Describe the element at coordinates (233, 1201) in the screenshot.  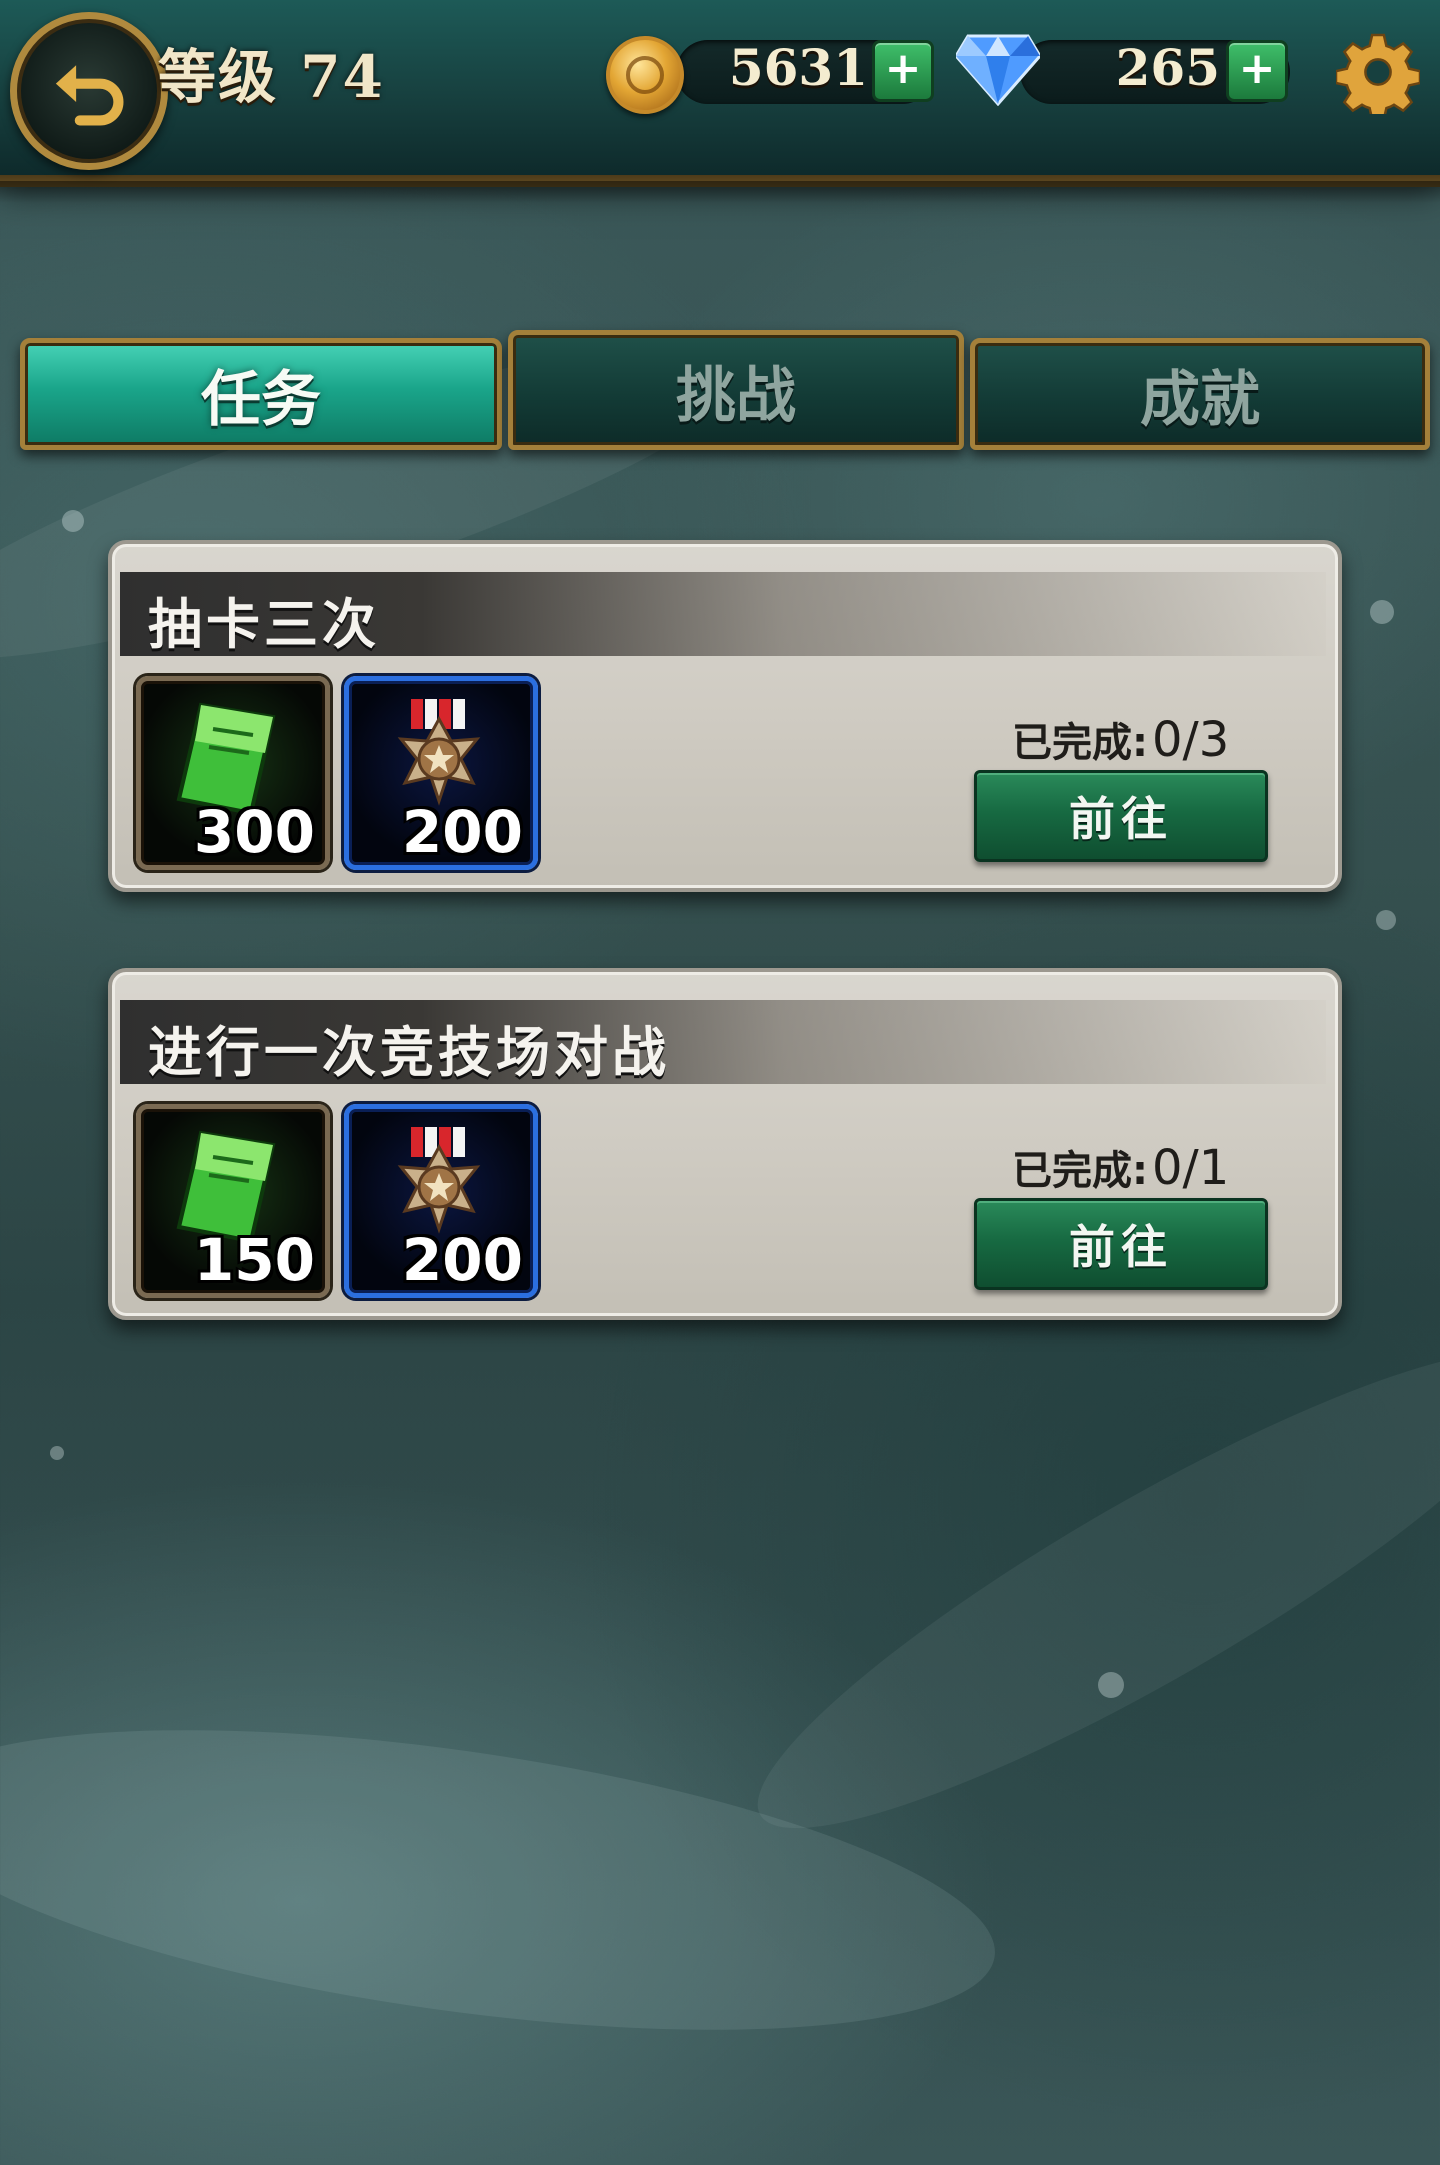
I see `reward-slot-ticket: 150` at that location.